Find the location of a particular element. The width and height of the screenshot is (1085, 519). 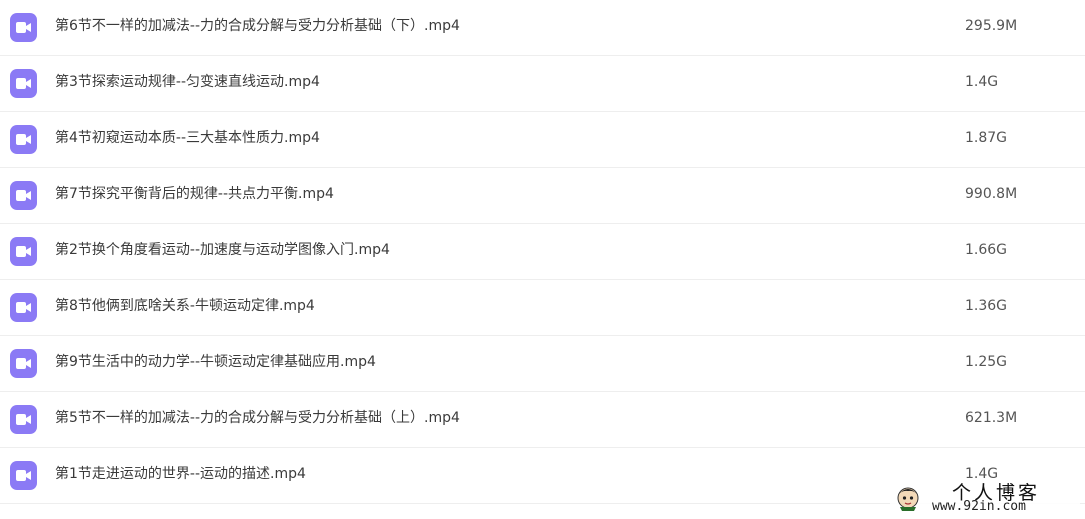

file-size: 1.87G is located at coordinates (986, 138).